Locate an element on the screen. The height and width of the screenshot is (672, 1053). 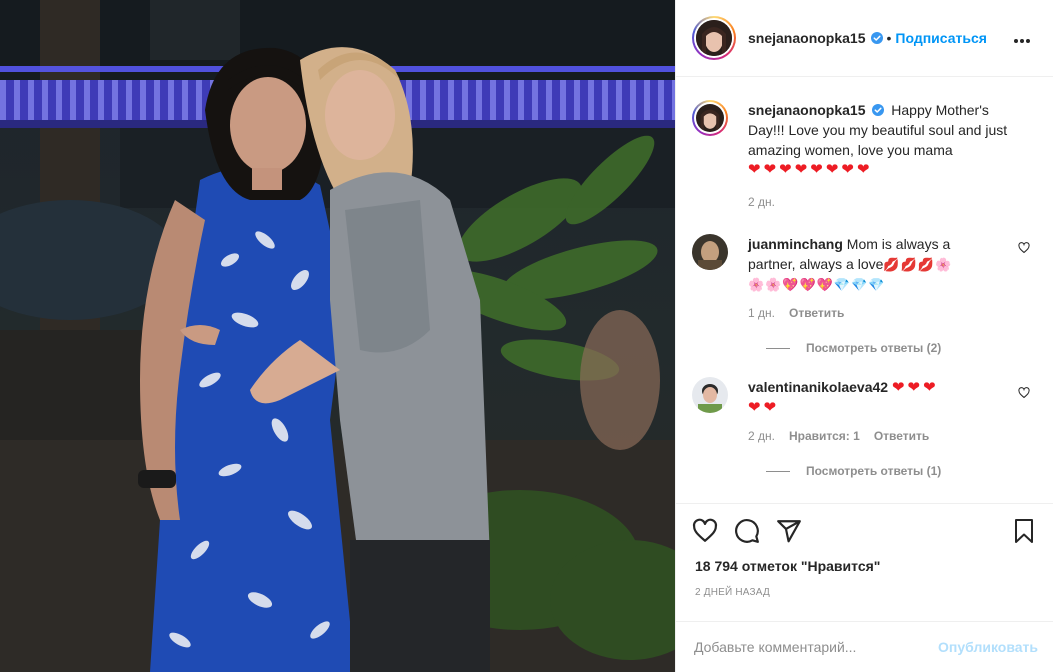
caption-username: snejanaonopka15 is located at coordinates (807, 110).